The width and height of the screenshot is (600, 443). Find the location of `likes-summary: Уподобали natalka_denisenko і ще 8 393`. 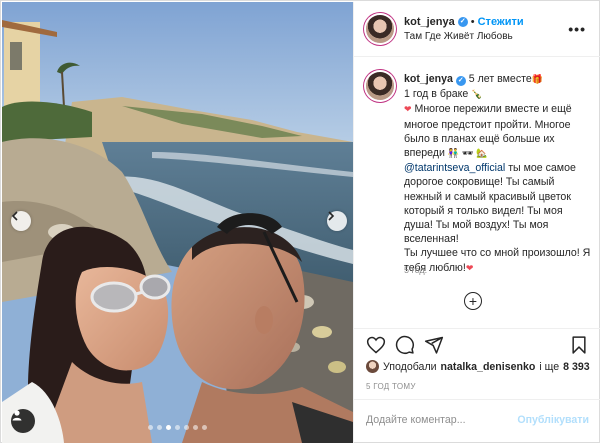

likes-summary: Уподобали natalka_denisenko і ще 8 393 is located at coordinates (481, 366).